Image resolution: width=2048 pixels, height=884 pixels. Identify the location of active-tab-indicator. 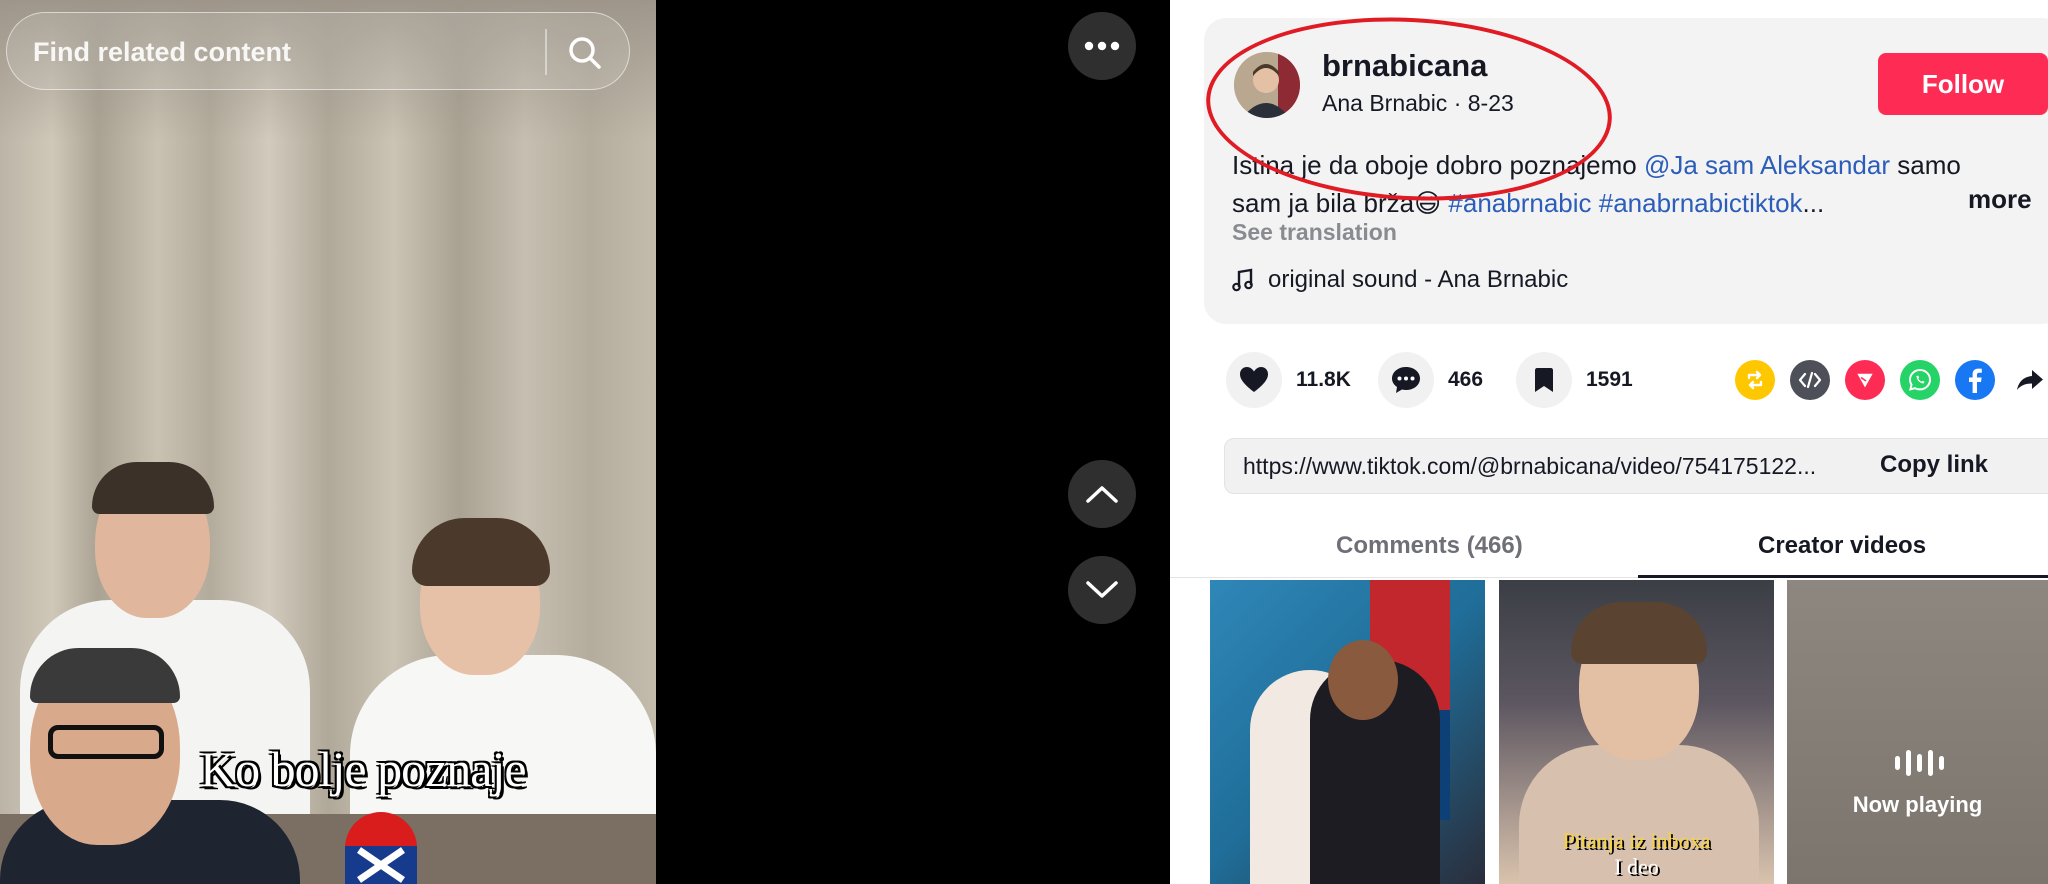
(1843, 576).